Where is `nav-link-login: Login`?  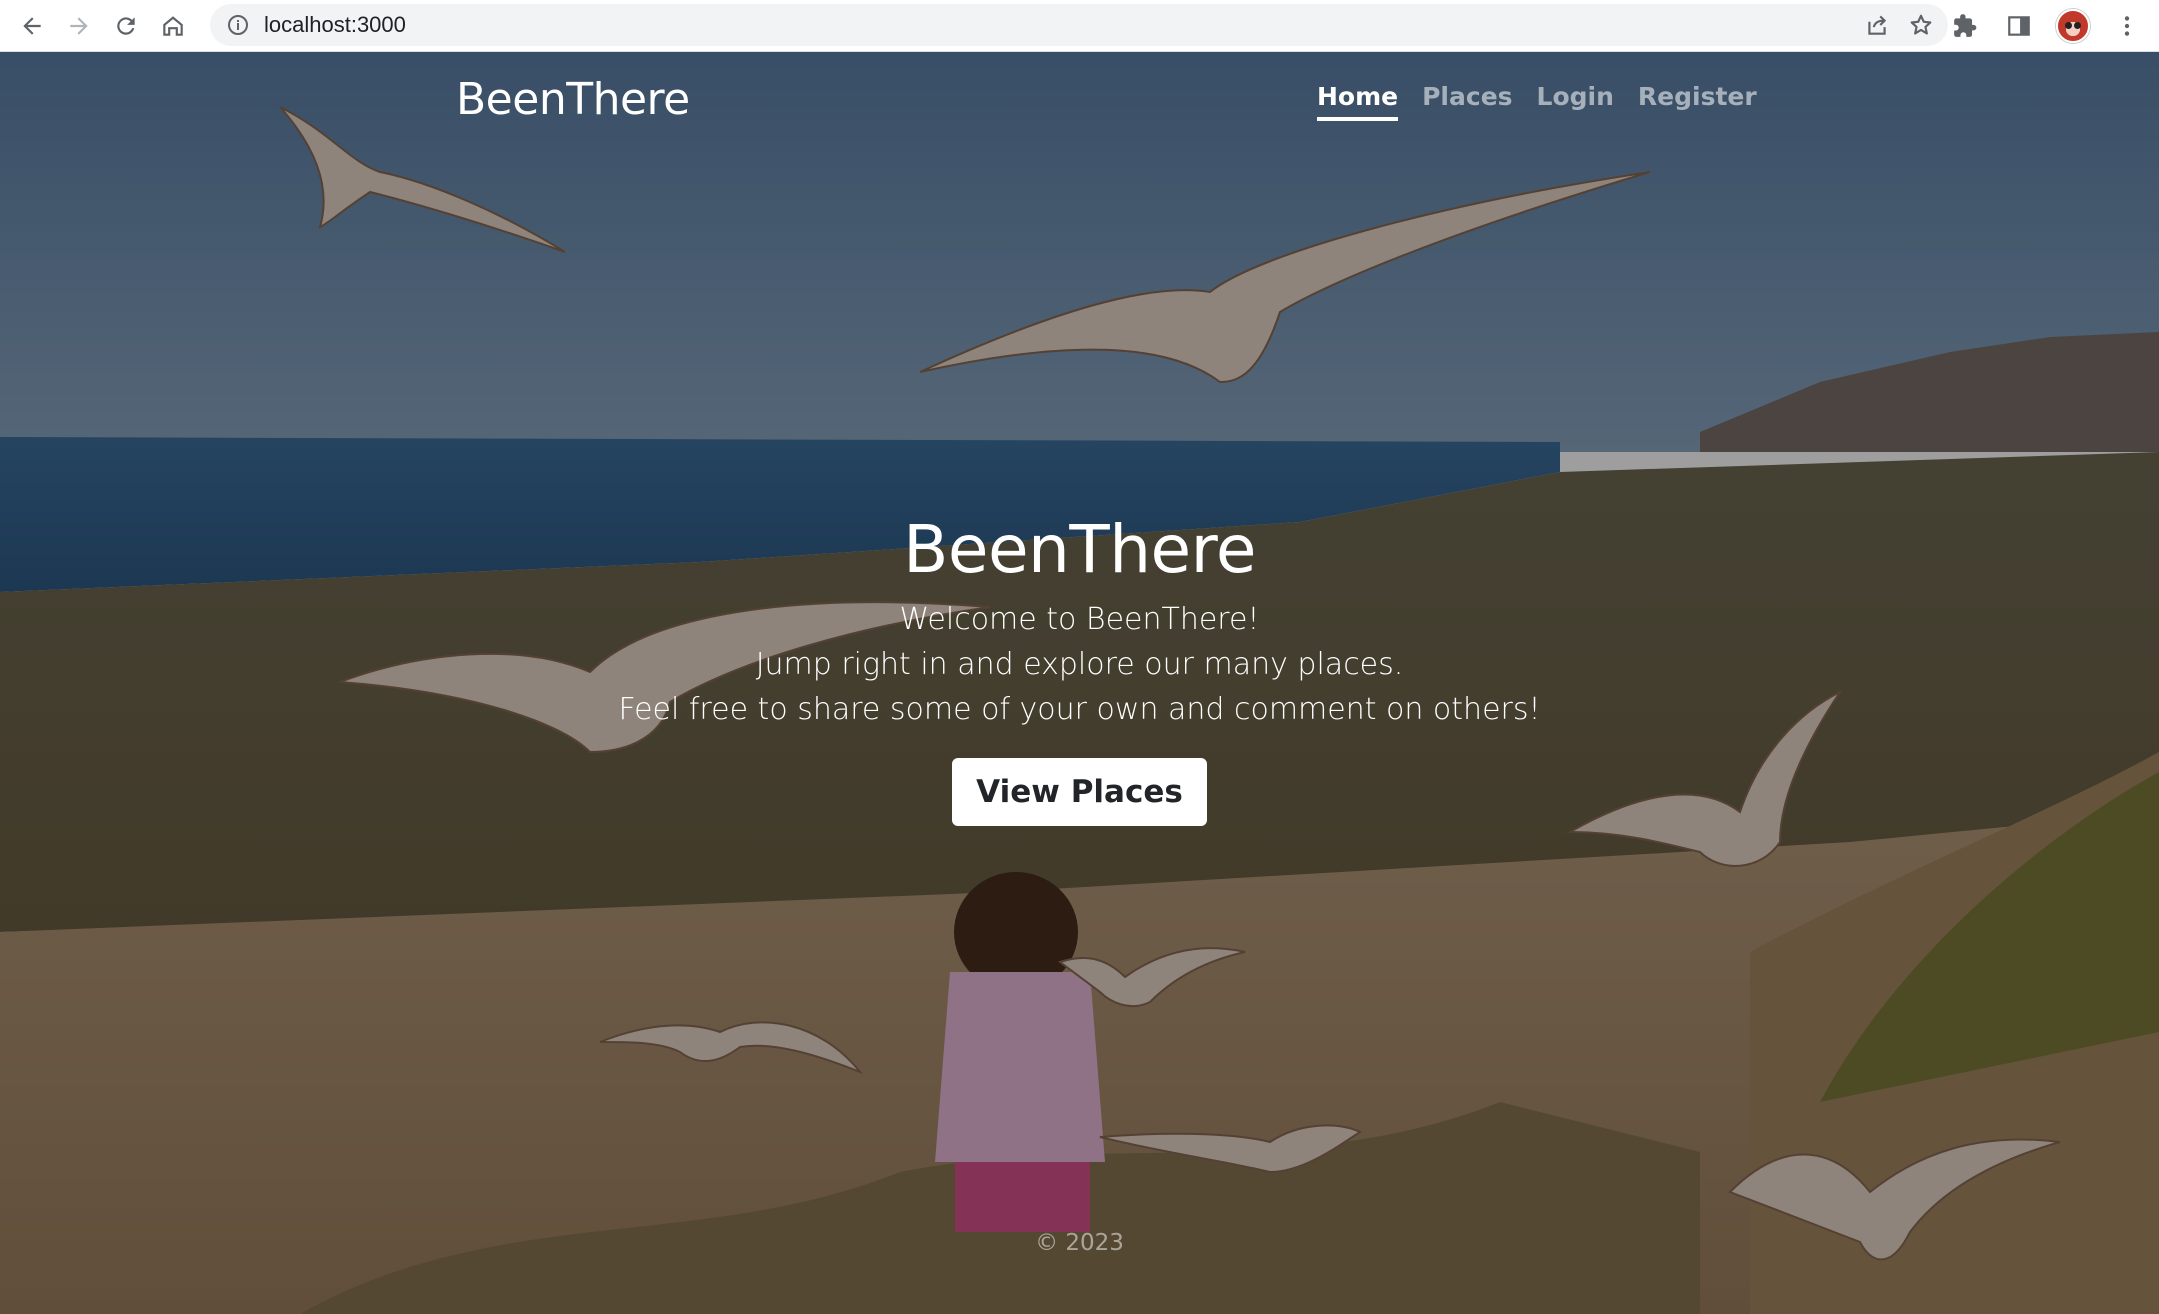
nav-link-login: Login is located at coordinates (1575, 101).